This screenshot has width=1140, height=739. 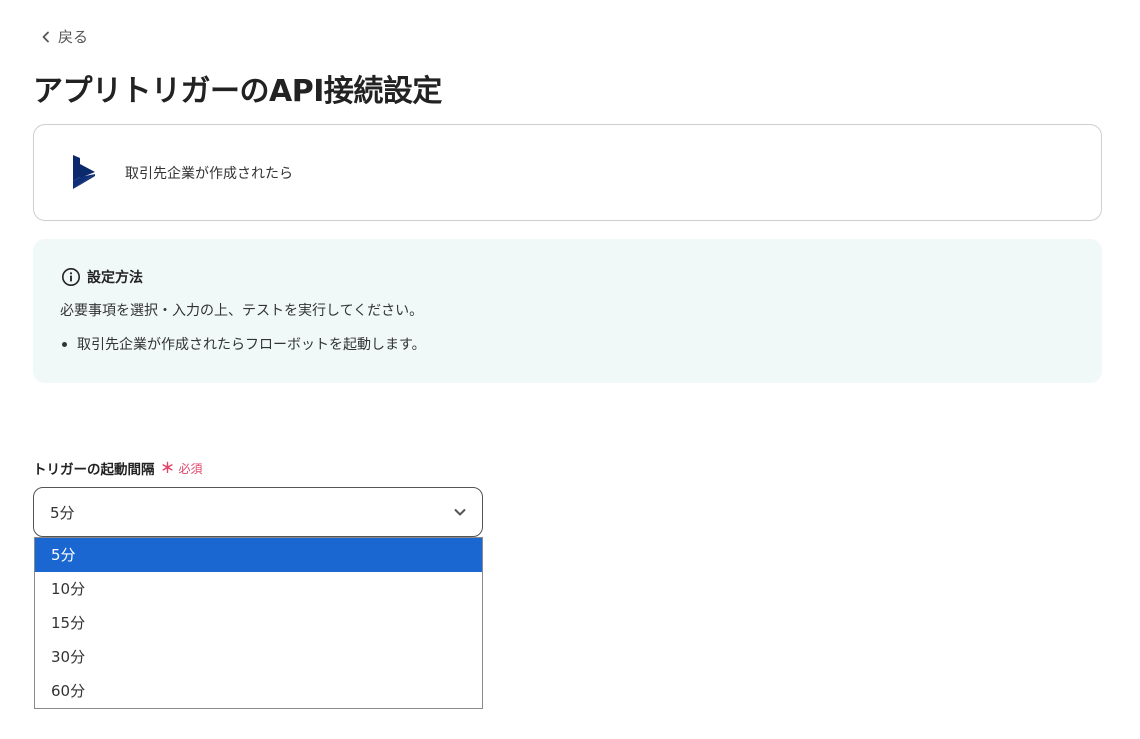 I want to click on trigger-interval-label: トリガーの起動間隔 ＊ 必須, so click(x=118, y=468).